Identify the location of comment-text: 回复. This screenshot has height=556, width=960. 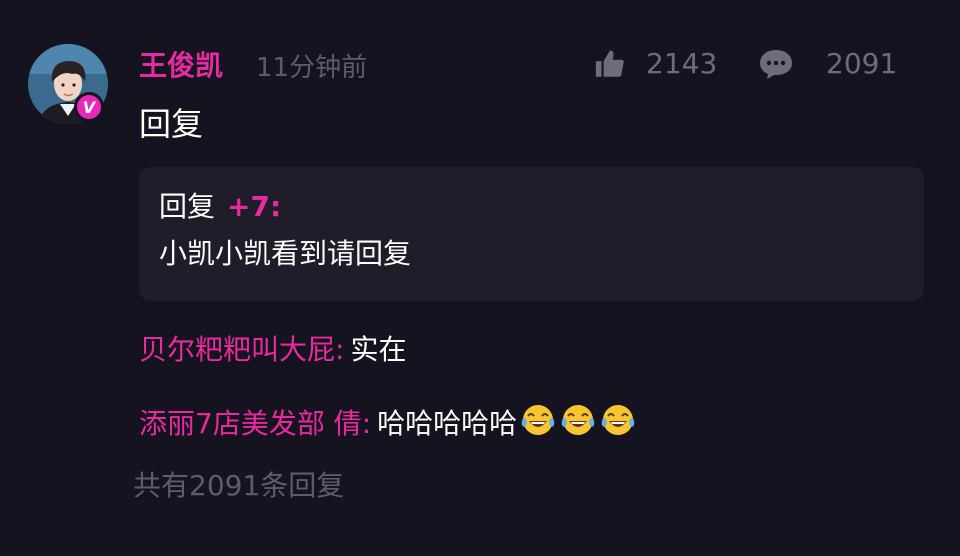
(171, 124).